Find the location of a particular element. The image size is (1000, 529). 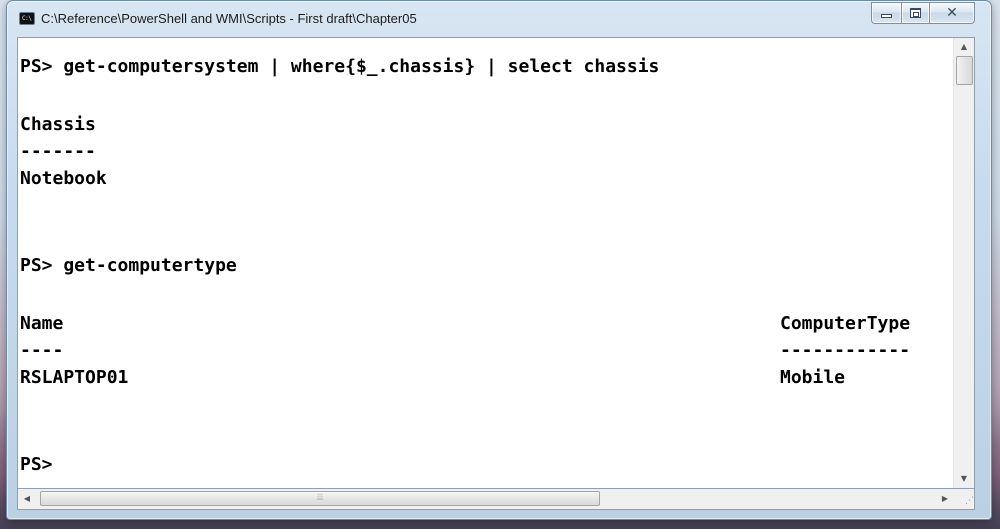

size-grip-icon: ⋰ is located at coordinates (964, 499).